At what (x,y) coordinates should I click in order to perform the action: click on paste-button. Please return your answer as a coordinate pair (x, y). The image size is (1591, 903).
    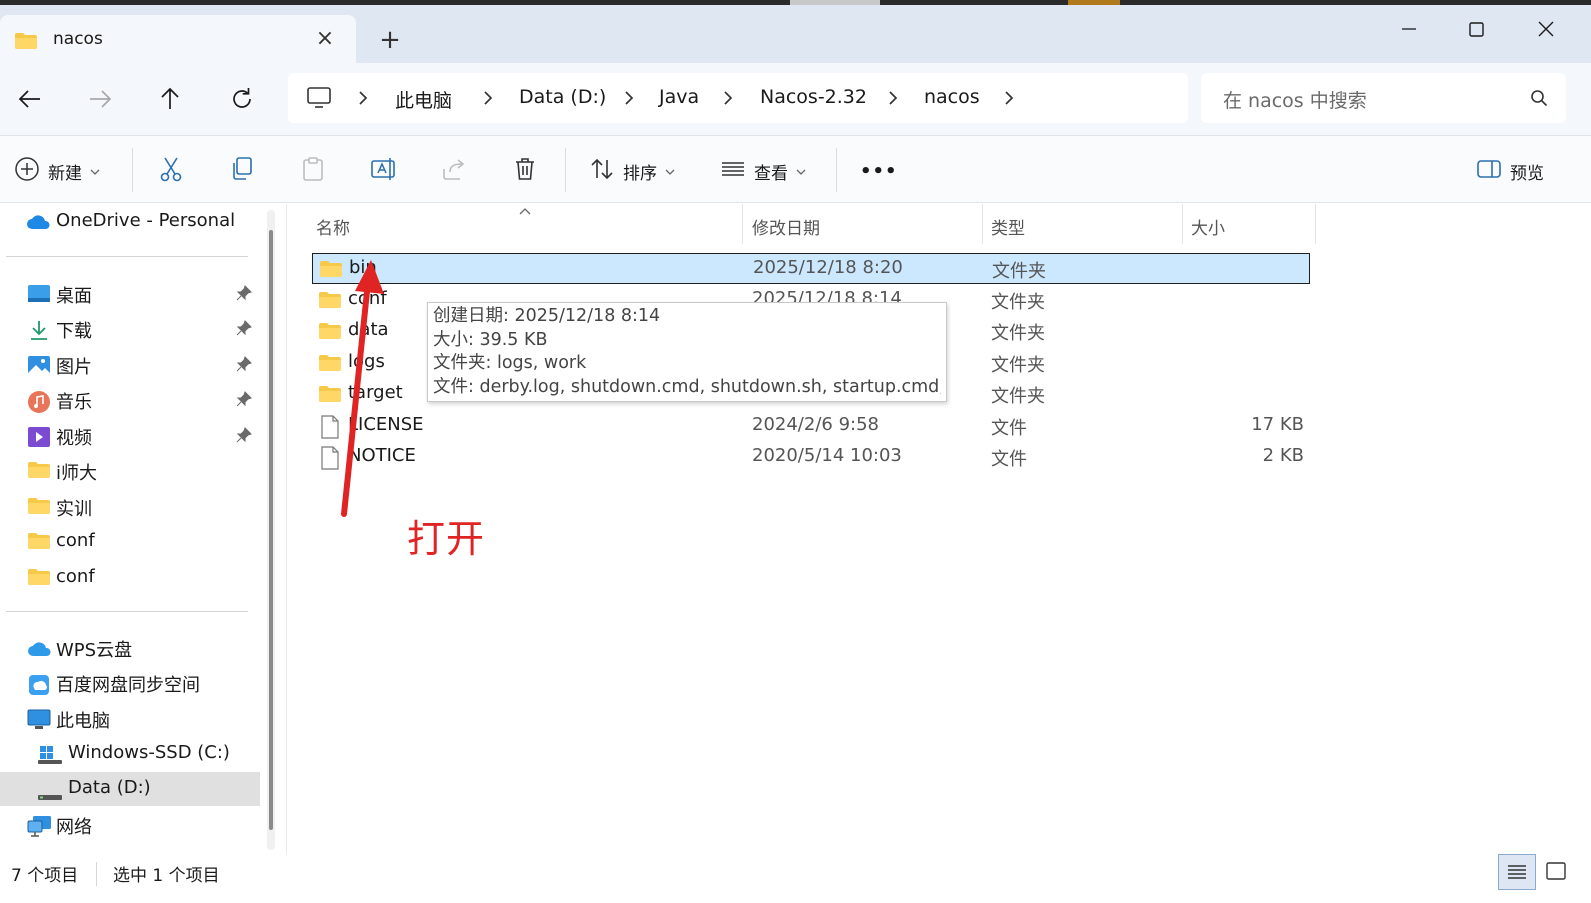
    Looking at the image, I should click on (313, 171).